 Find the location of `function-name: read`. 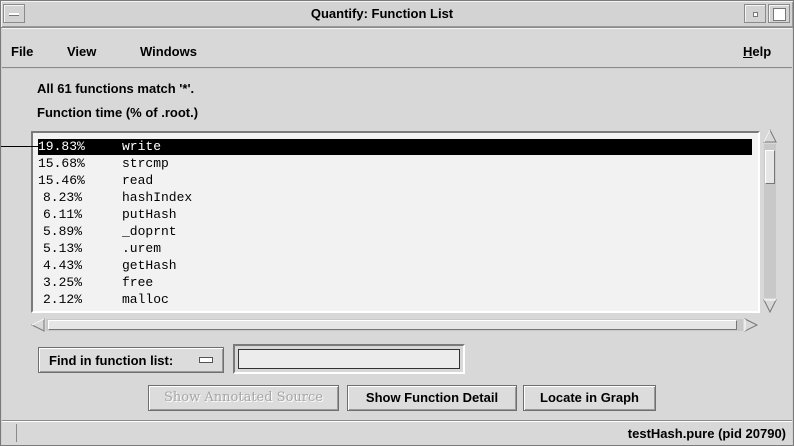

function-name: read is located at coordinates (138, 180).